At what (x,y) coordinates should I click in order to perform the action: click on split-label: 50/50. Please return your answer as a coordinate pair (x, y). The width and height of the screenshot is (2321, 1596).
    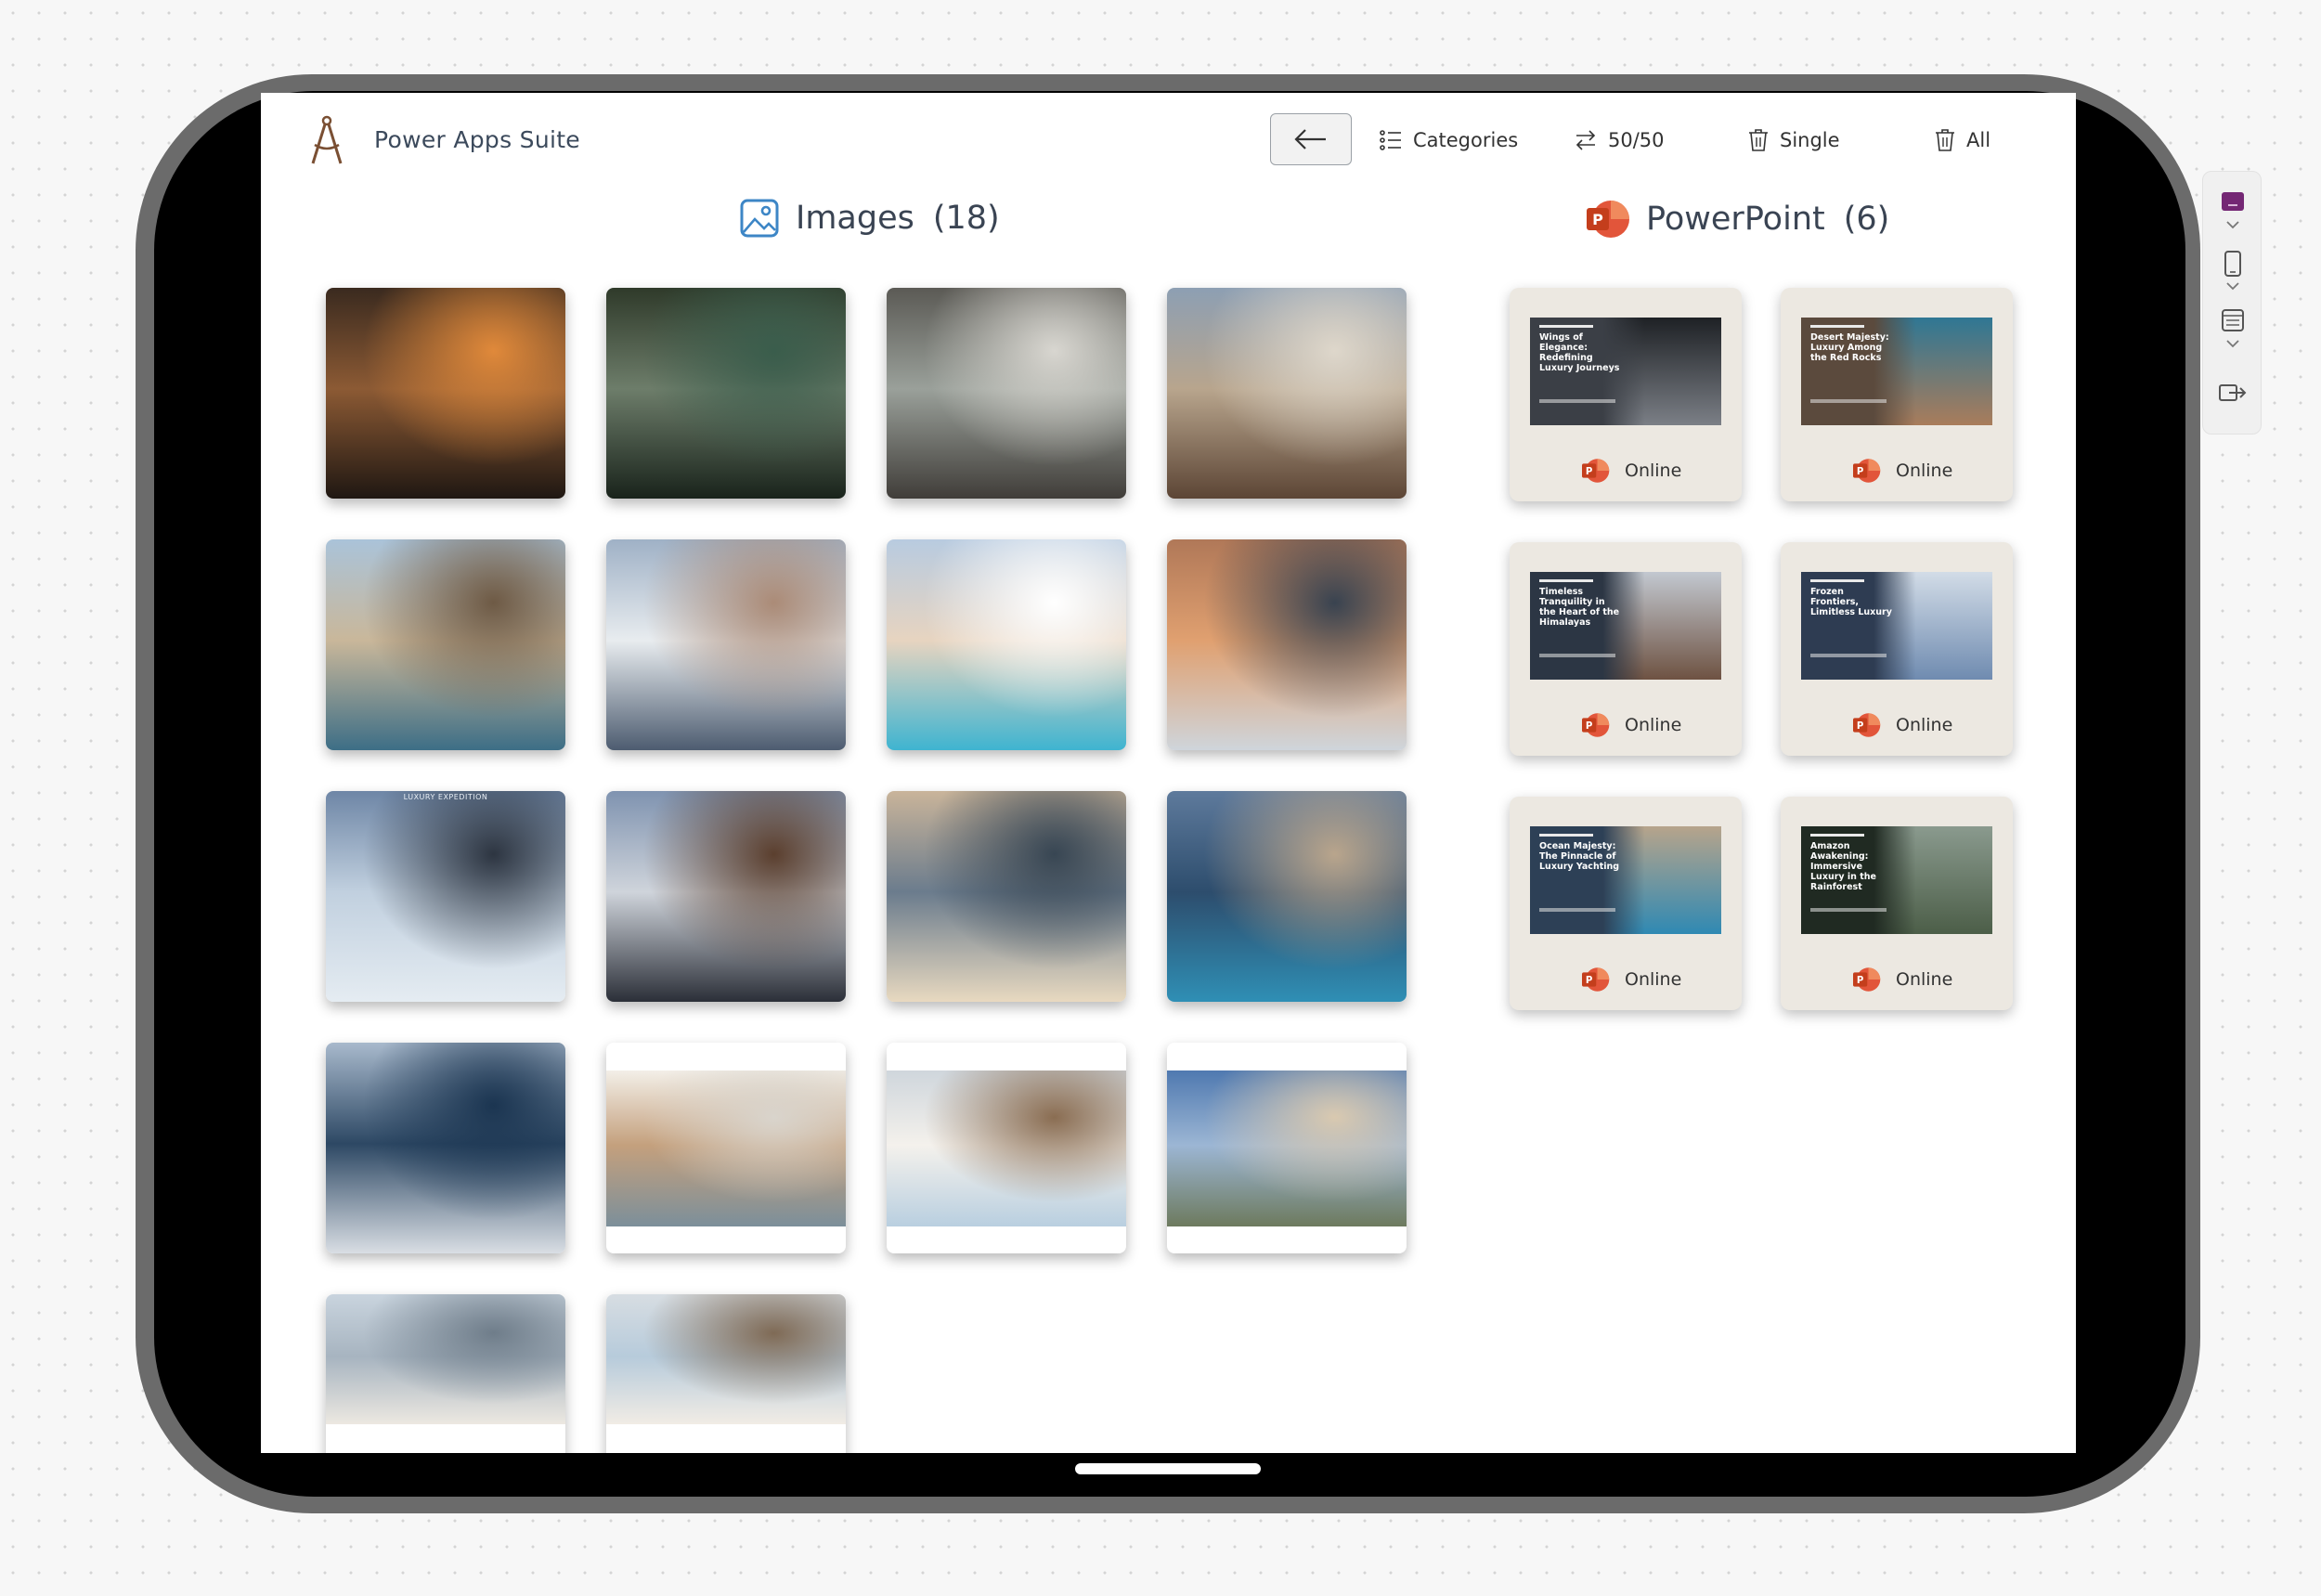
    Looking at the image, I should click on (1637, 140).